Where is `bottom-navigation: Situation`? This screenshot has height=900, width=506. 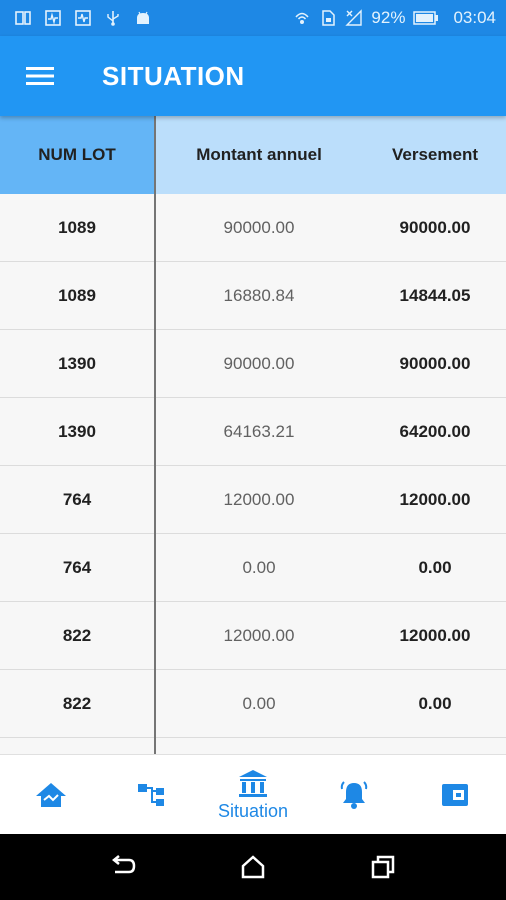 bottom-navigation: Situation is located at coordinates (253, 794).